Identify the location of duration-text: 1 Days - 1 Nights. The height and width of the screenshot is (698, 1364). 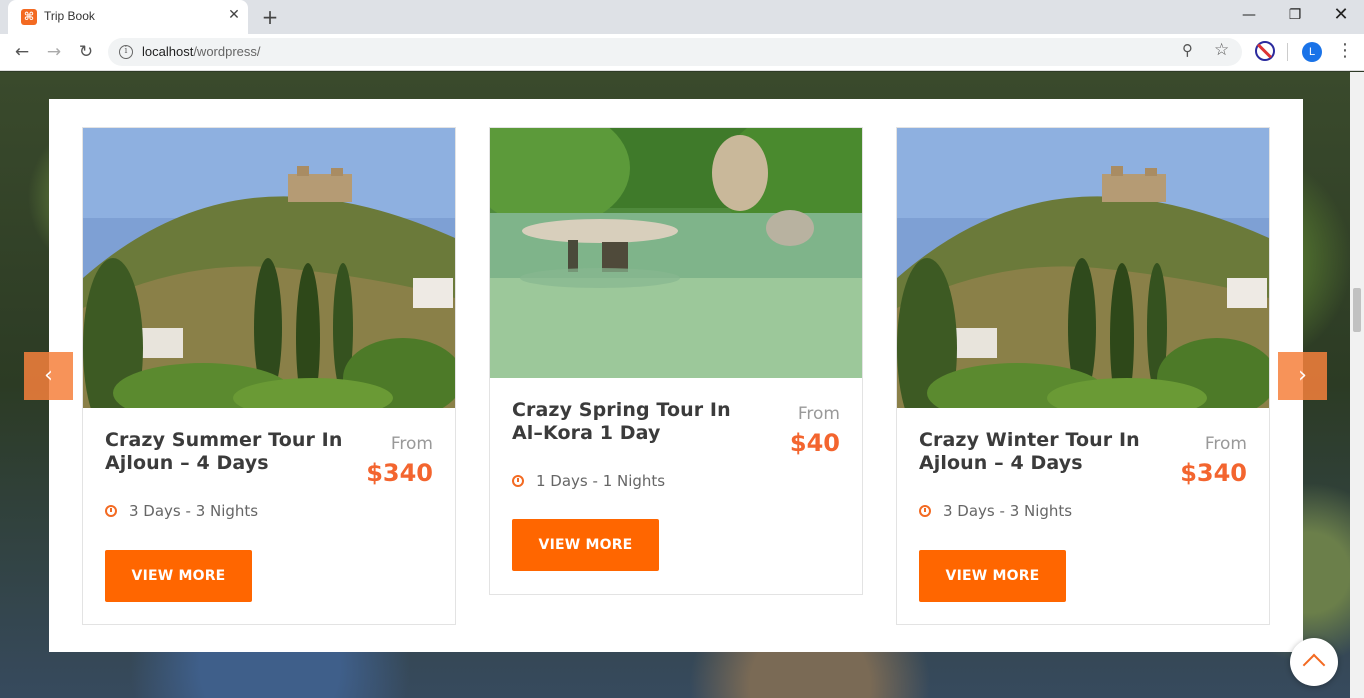
(601, 481).